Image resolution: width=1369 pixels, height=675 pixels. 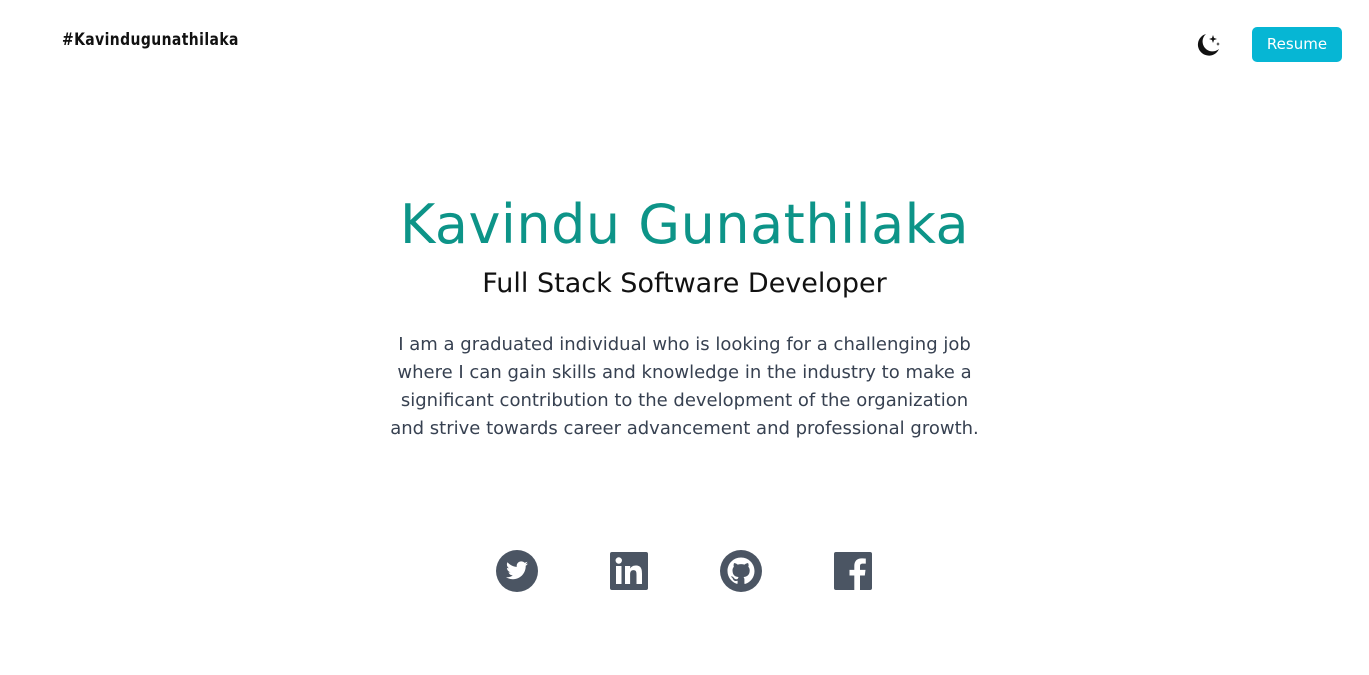 I want to click on twitter-link, so click(x=517, y=570).